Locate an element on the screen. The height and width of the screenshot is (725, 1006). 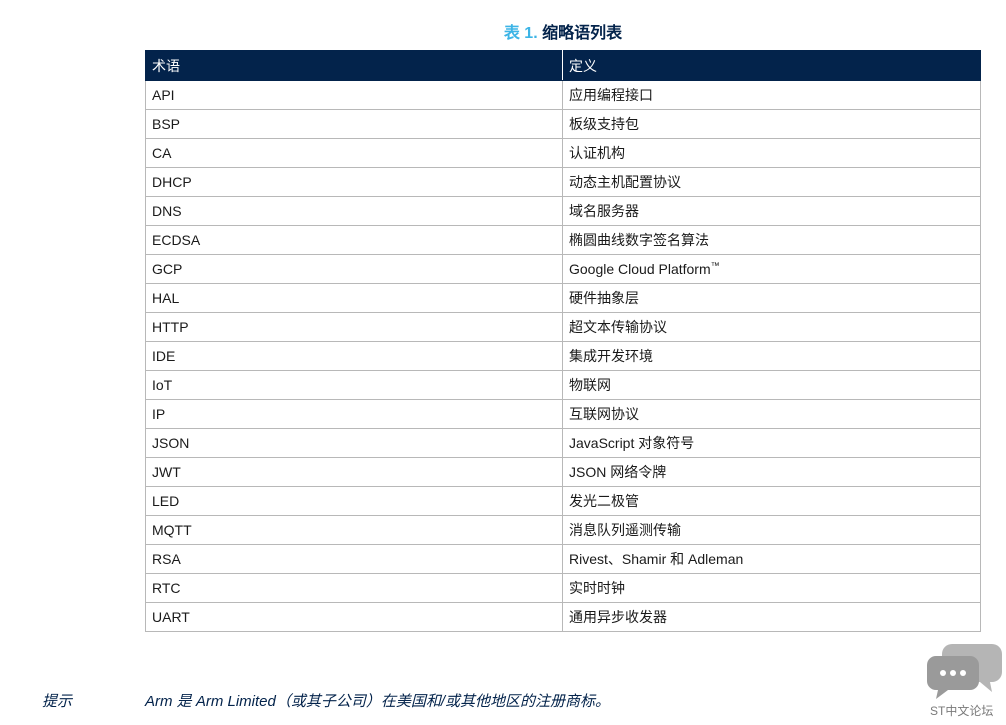
term-cell: JWT is located at coordinates (354, 472).